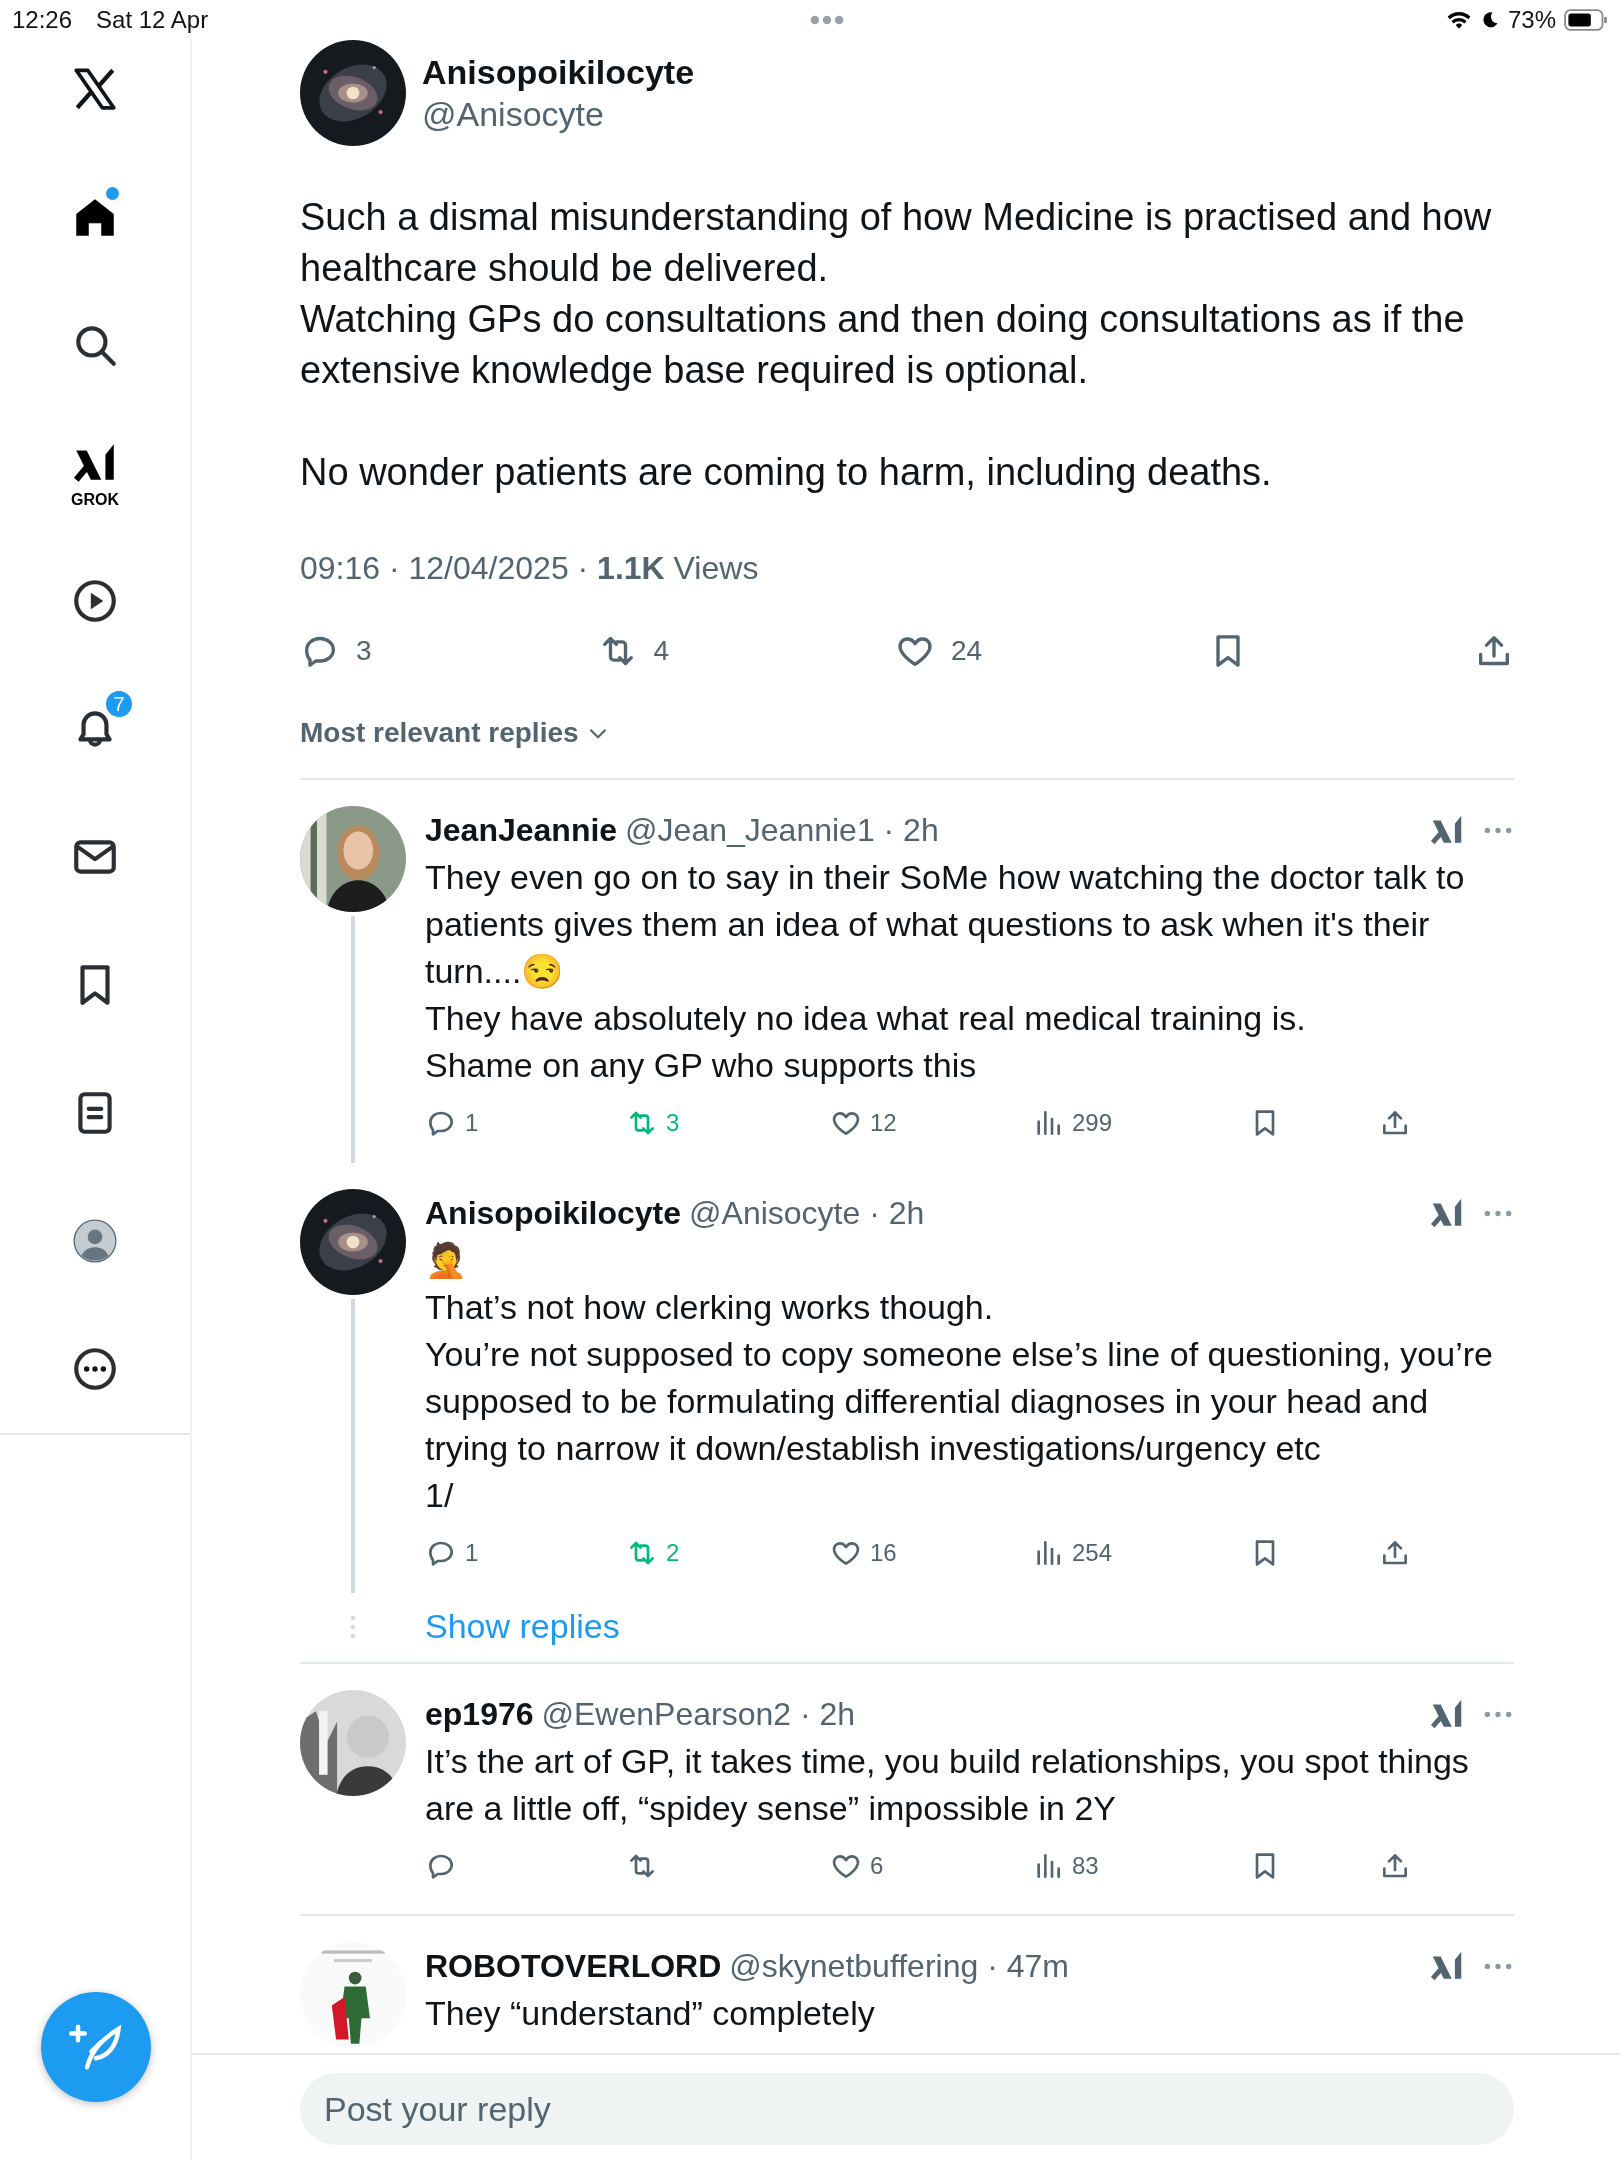 The height and width of the screenshot is (2160, 1620). Describe the element at coordinates (650, 2013) in the screenshot. I see `reply-text: They “understand” completely` at that location.